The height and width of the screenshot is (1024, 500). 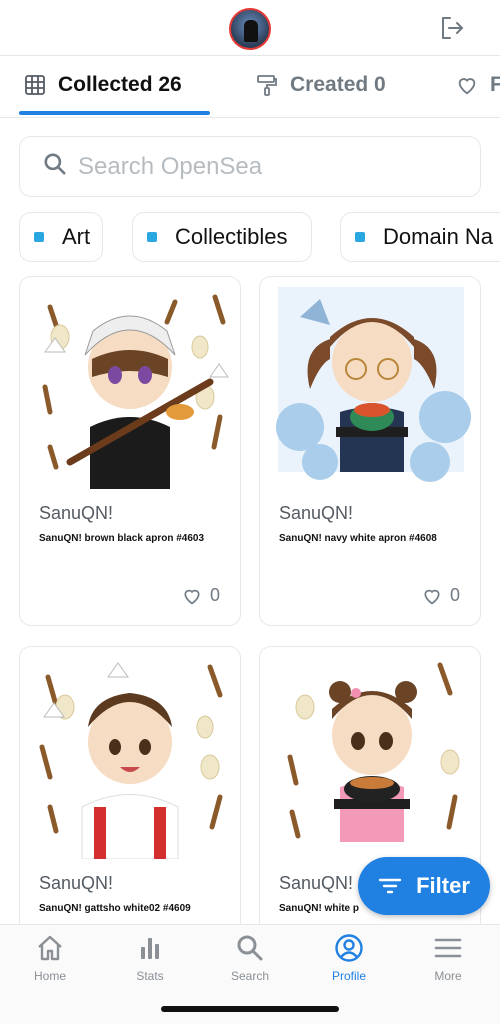 I want to click on card-title: SanuQN! white p, so click(x=319, y=908).